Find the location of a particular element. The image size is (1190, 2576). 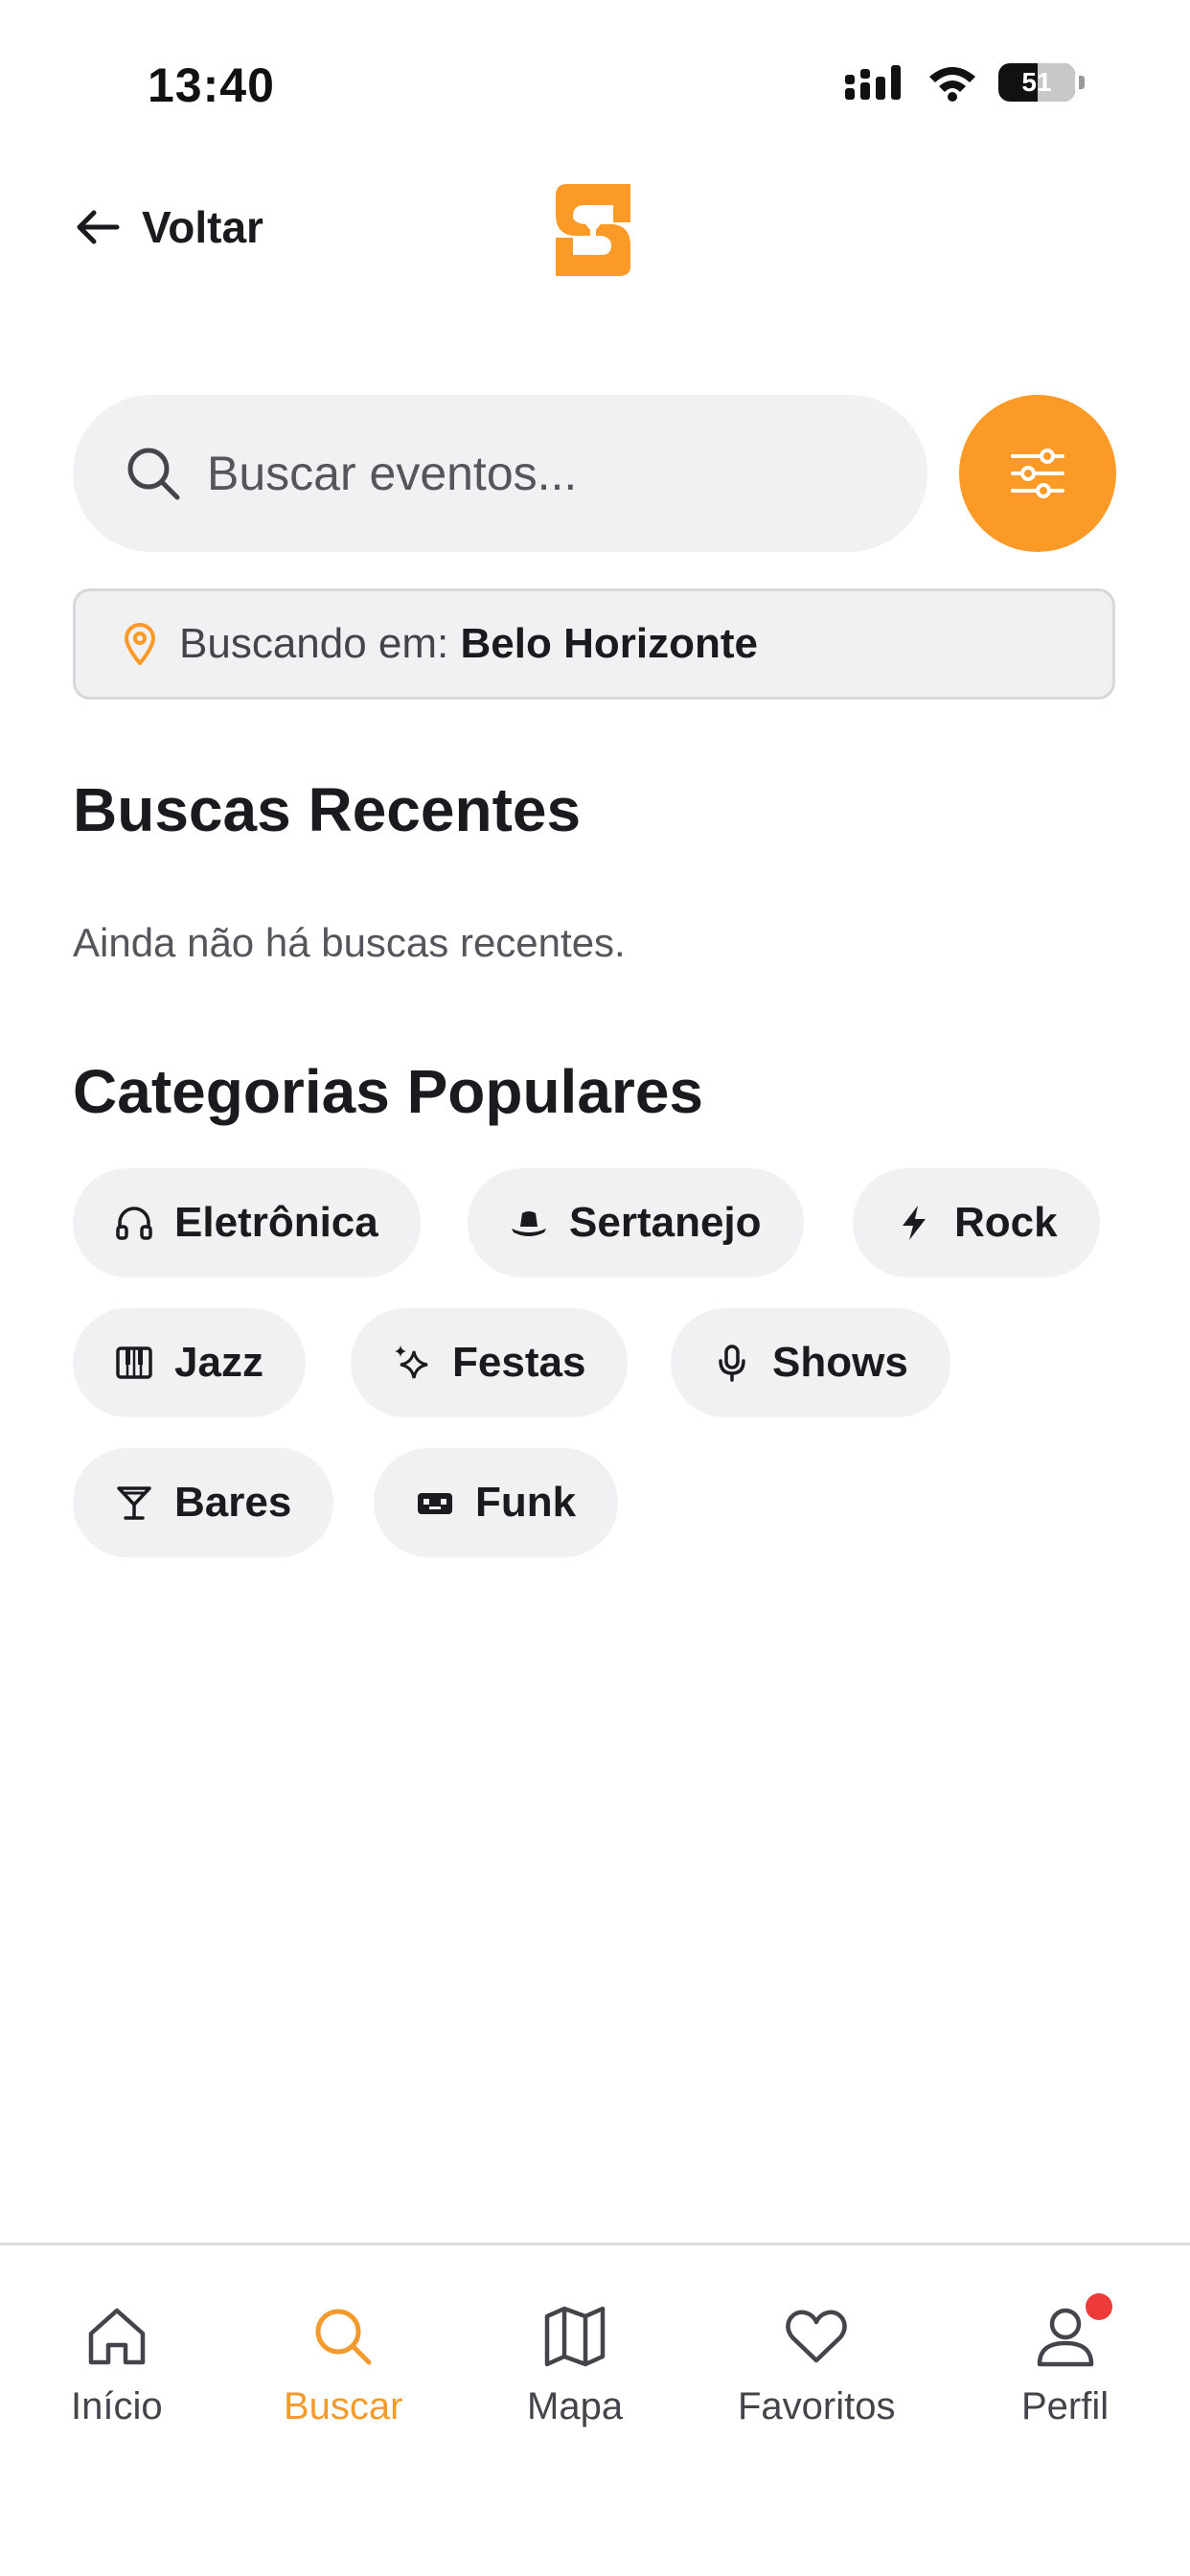

location-city: Belo Horizonte is located at coordinates (609, 643).